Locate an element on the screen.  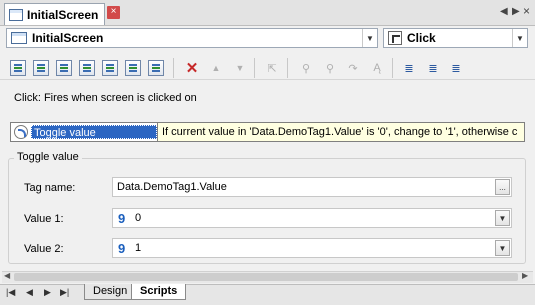
object-select-value: InitialScreen is located at coordinates (68, 38).